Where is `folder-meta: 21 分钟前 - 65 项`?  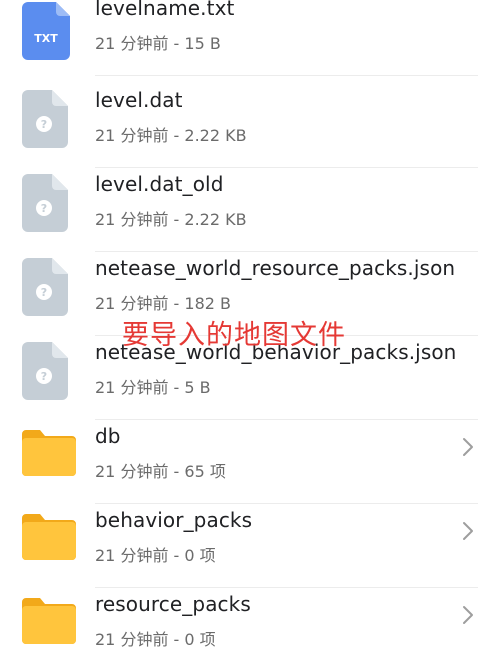 folder-meta: 21 分钟前 - 65 项 is located at coordinates (160, 471).